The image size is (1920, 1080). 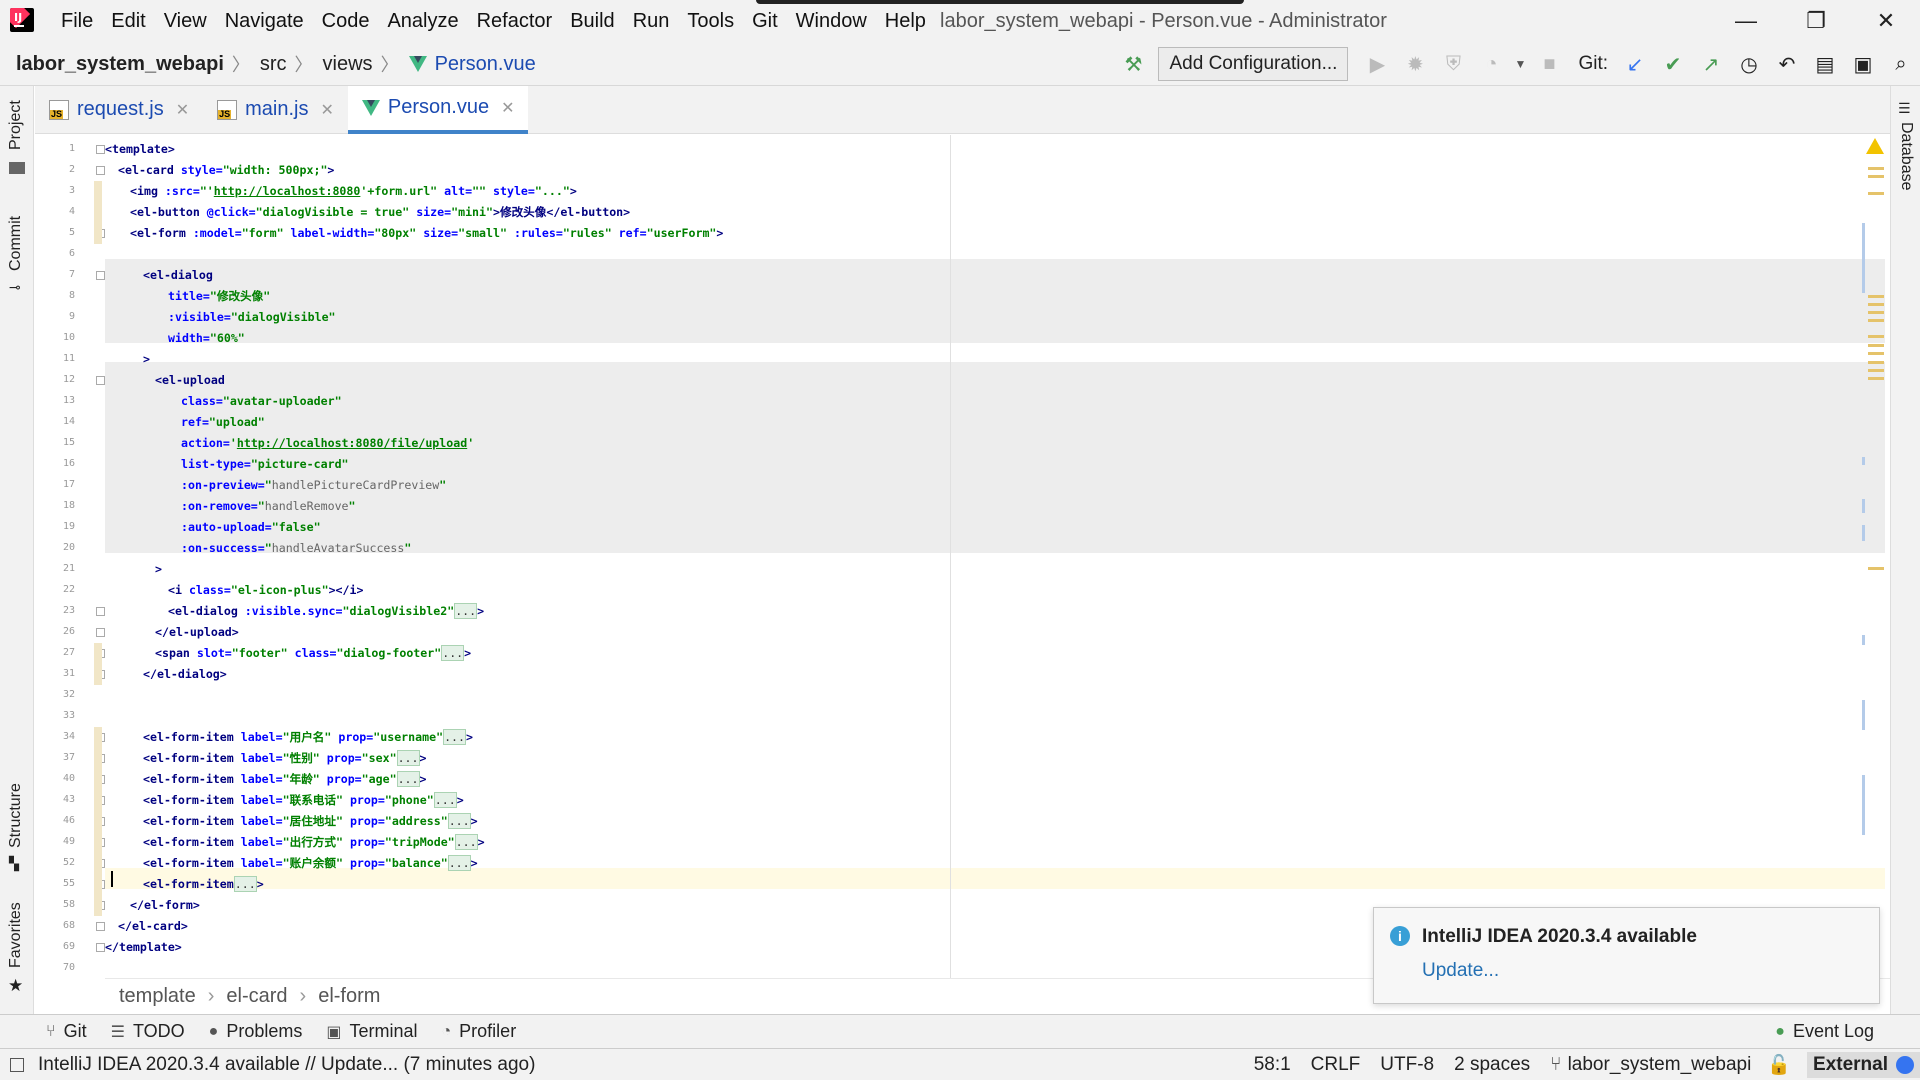 What do you see at coordinates (515, 21) in the screenshot?
I see `menu-refactor: Refactor` at bounding box center [515, 21].